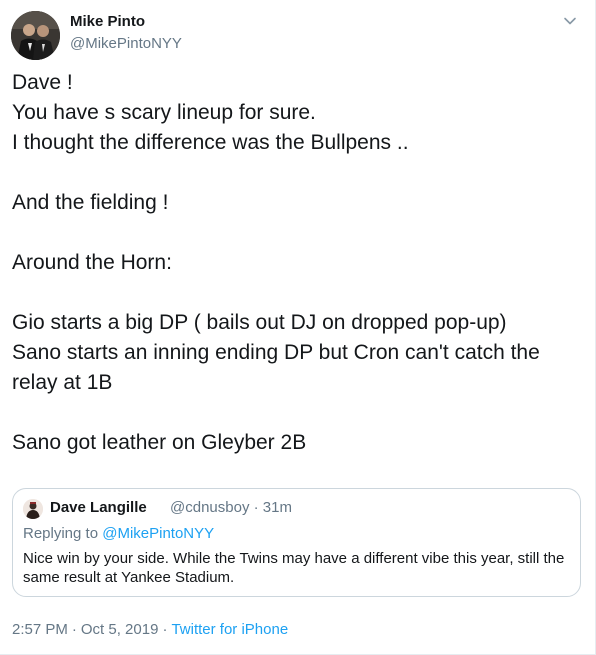 Image resolution: width=596 pixels, height=655 pixels. What do you see at coordinates (126, 43) in the screenshot?
I see `author-handle: @MikePintoNYY` at bounding box center [126, 43].